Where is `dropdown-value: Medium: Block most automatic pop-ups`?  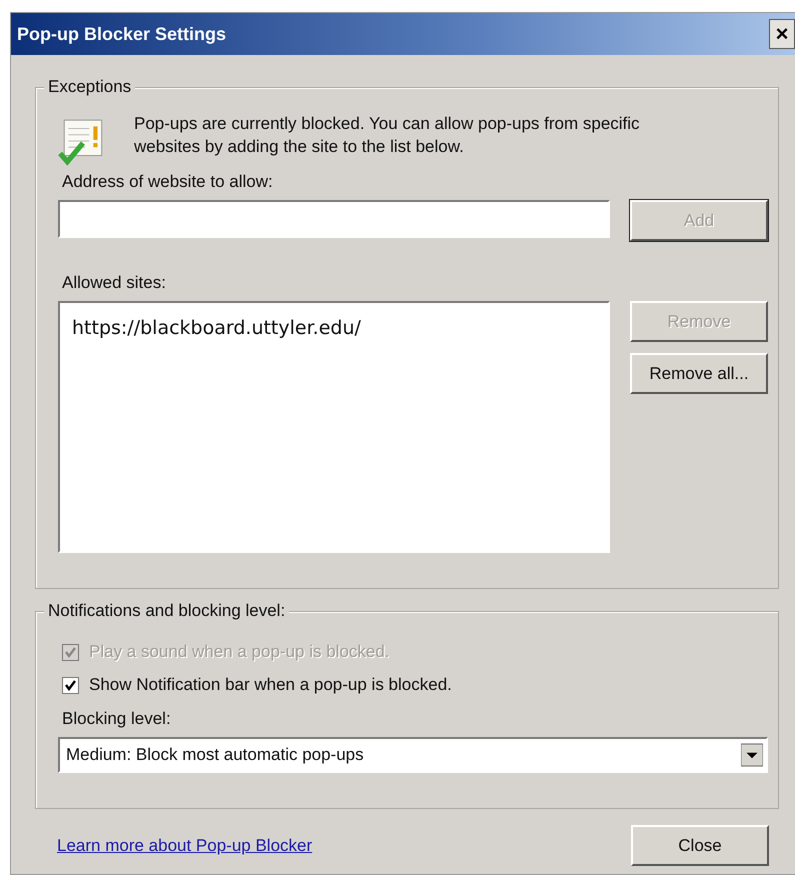
dropdown-value: Medium: Block most automatic pop-ups is located at coordinates (215, 755).